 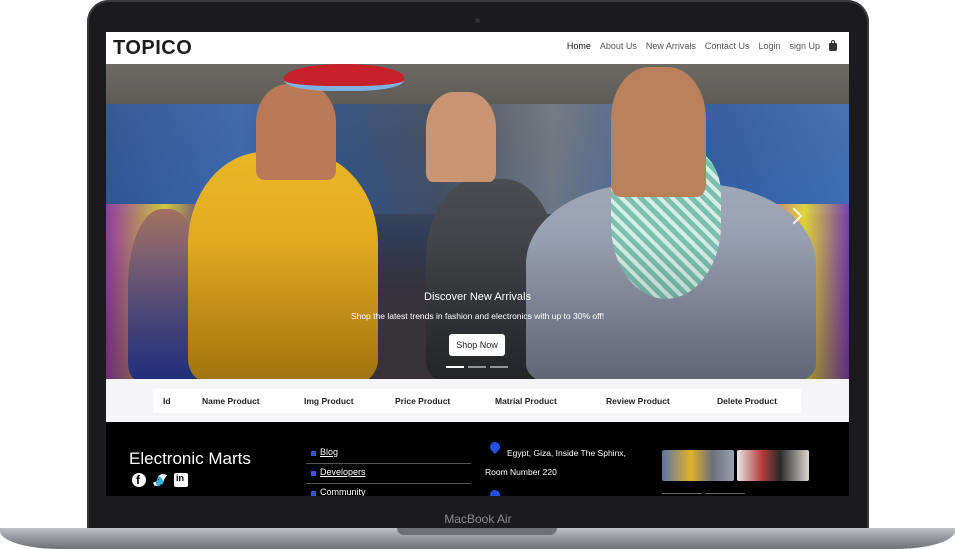 What do you see at coordinates (521, 472) in the screenshot?
I see `address-line-2: Room Number 220` at bounding box center [521, 472].